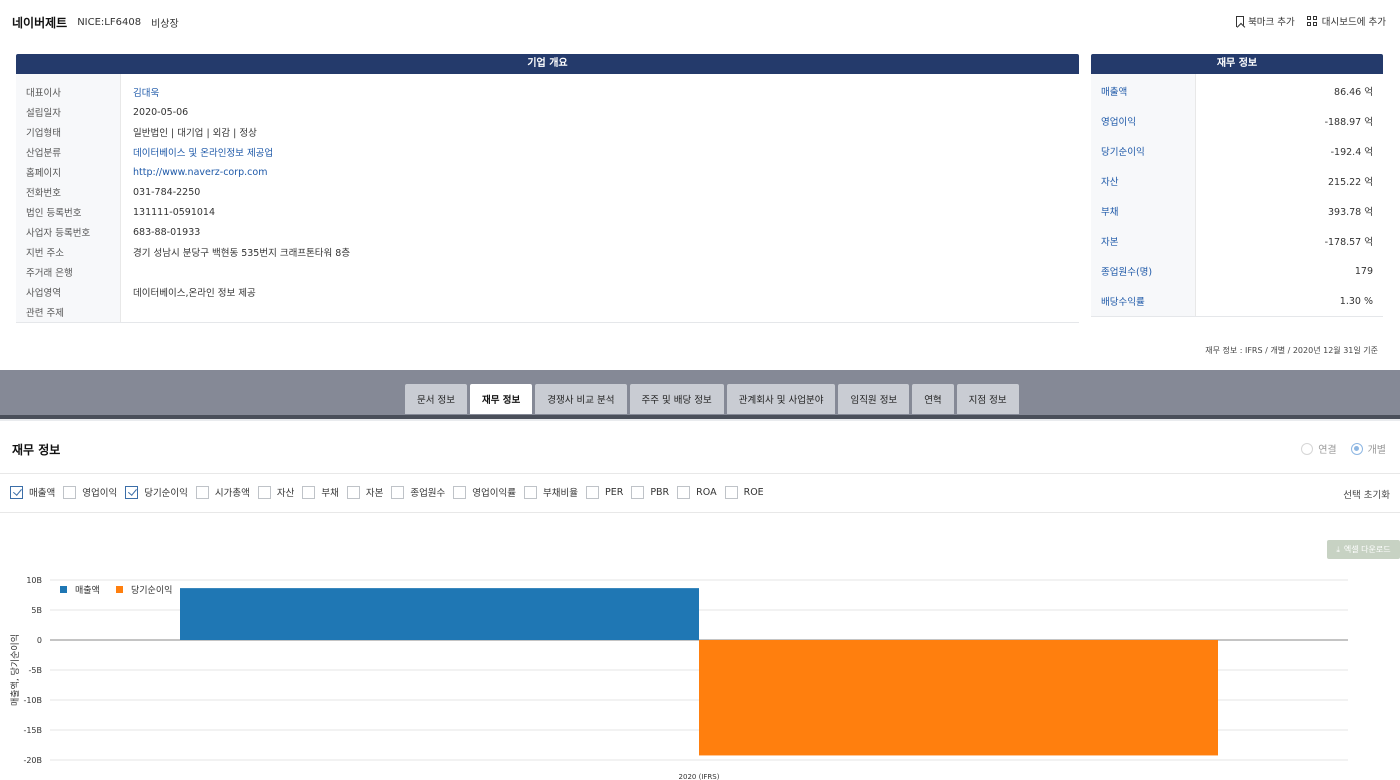 The width and height of the screenshot is (1400, 780). What do you see at coordinates (35, 670) in the screenshot?
I see `y-tick-label: -5B` at bounding box center [35, 670].